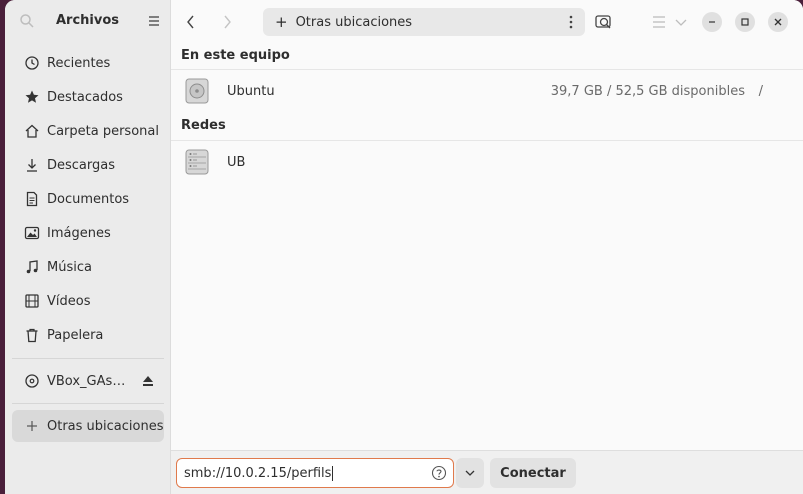 Image resolution: width=803 pixels, height=494 pixels. What do you see at coordinates (32, 426) in the screenshot?
I see `plus-icon` at bounding box center [32, 426].